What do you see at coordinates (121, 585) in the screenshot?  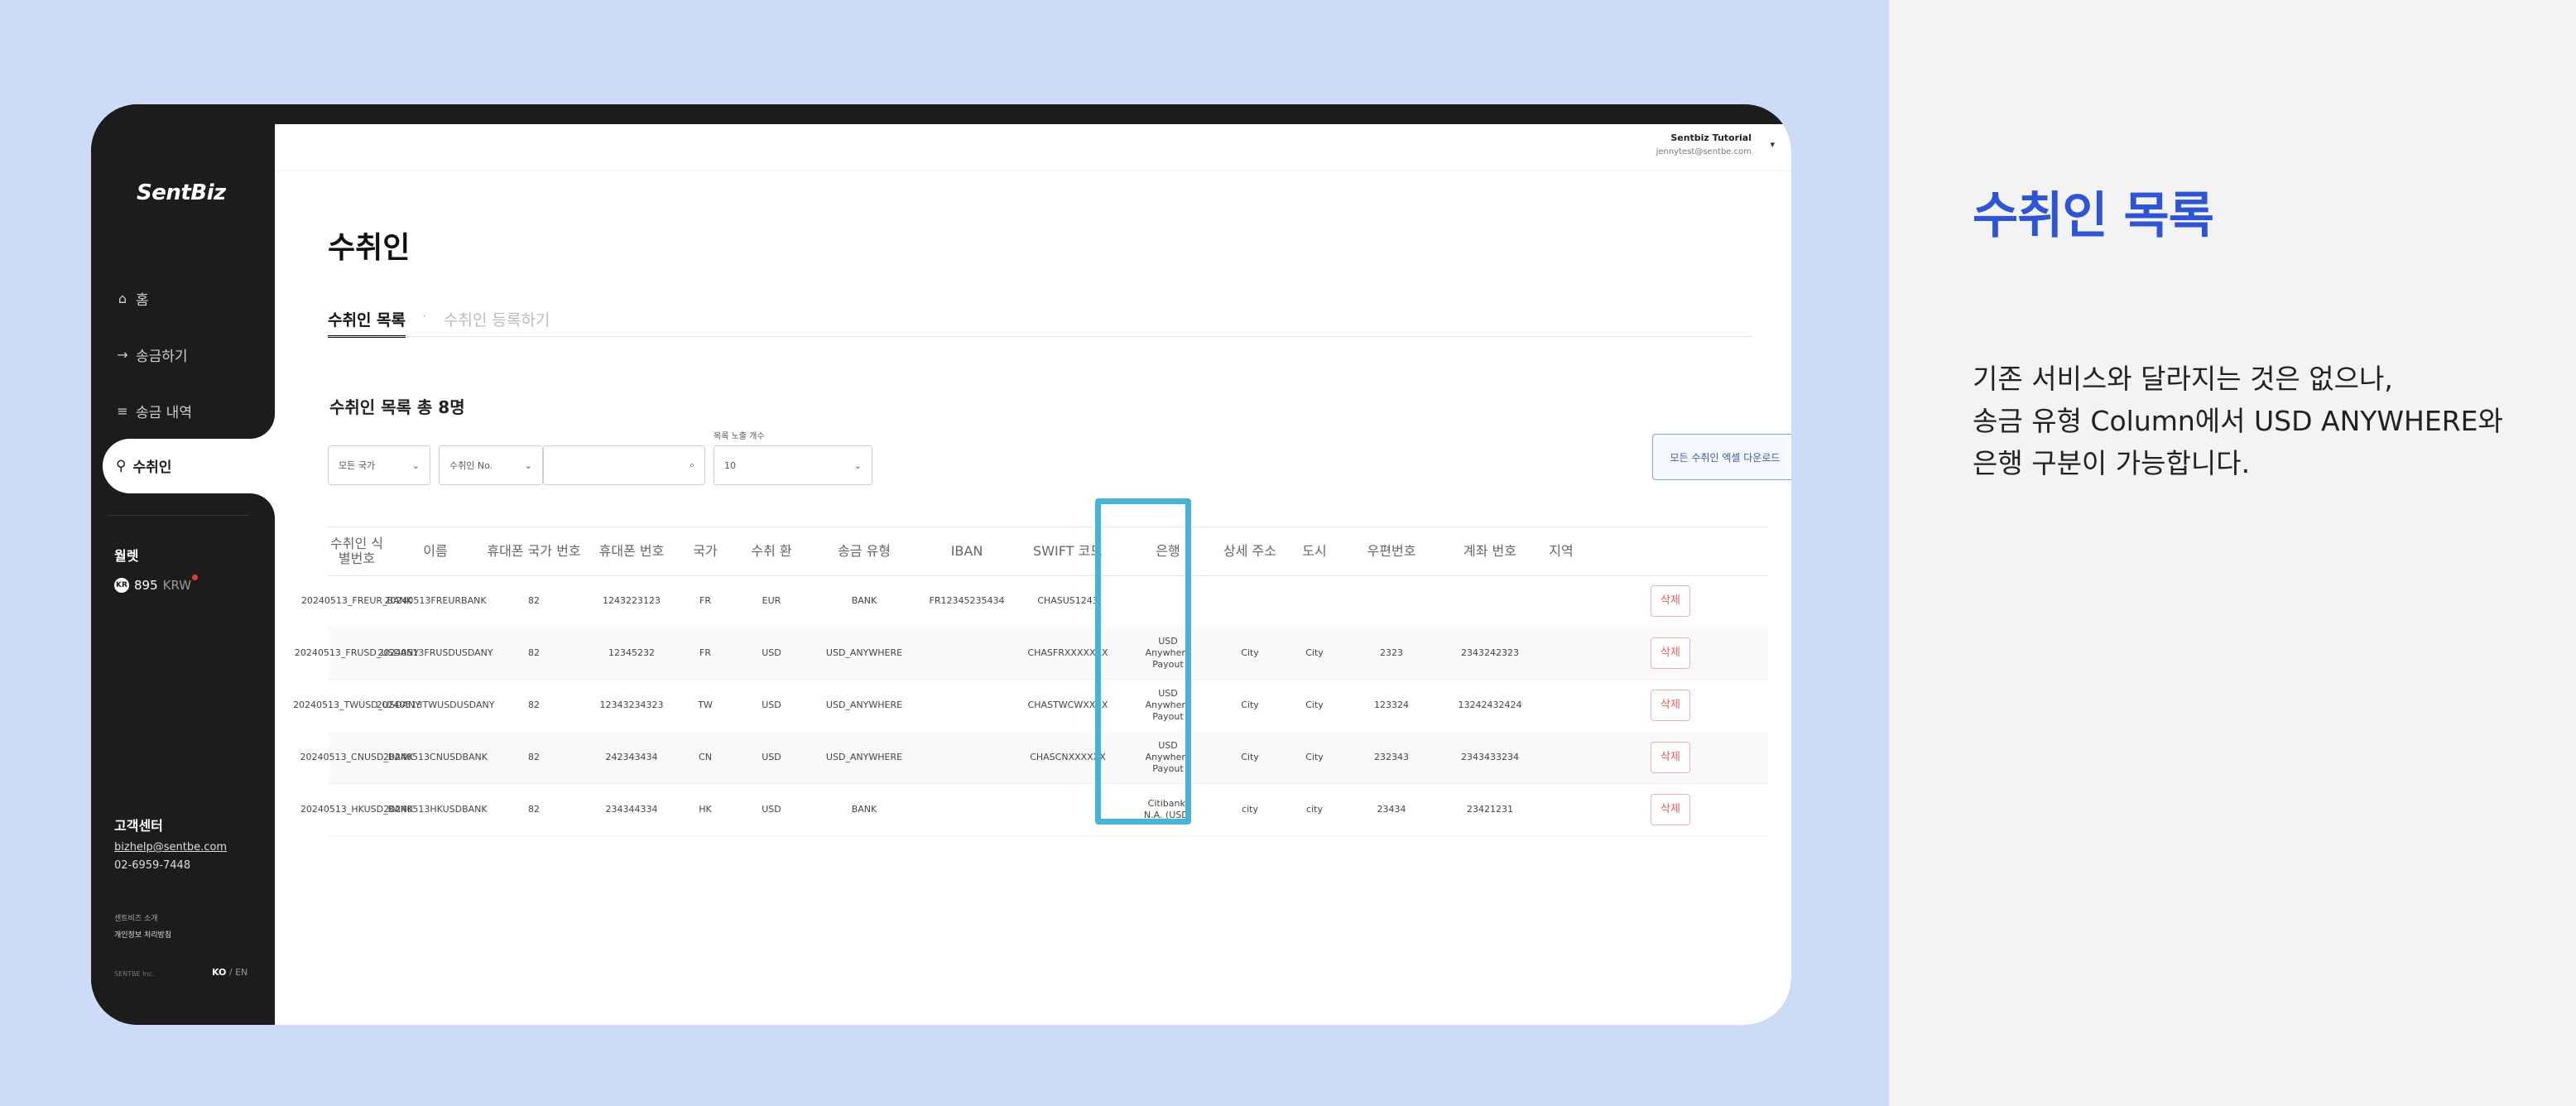 I see `korea-flag-icon: KR` at bounding box center [121, 585].